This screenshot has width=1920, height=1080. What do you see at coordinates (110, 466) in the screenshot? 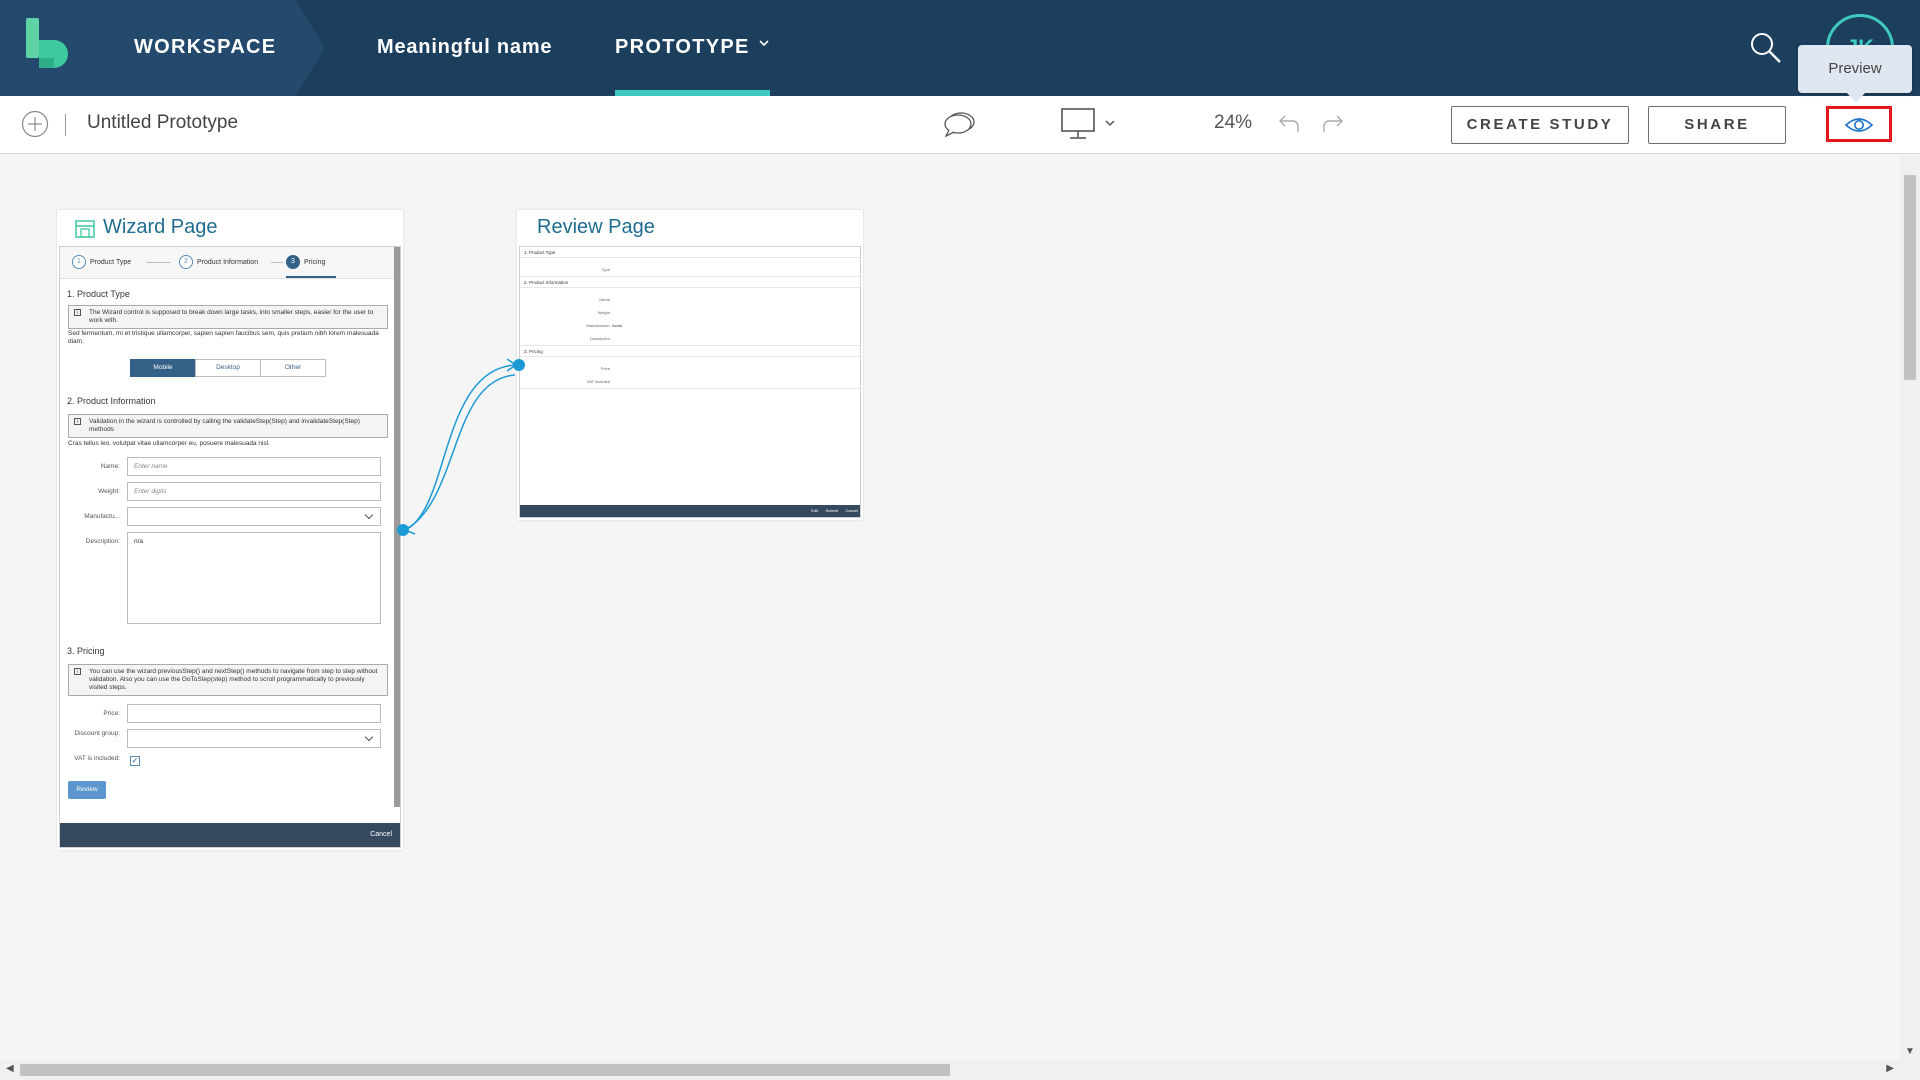
I see `field-label: Name:` at bounding box center [110, 466].